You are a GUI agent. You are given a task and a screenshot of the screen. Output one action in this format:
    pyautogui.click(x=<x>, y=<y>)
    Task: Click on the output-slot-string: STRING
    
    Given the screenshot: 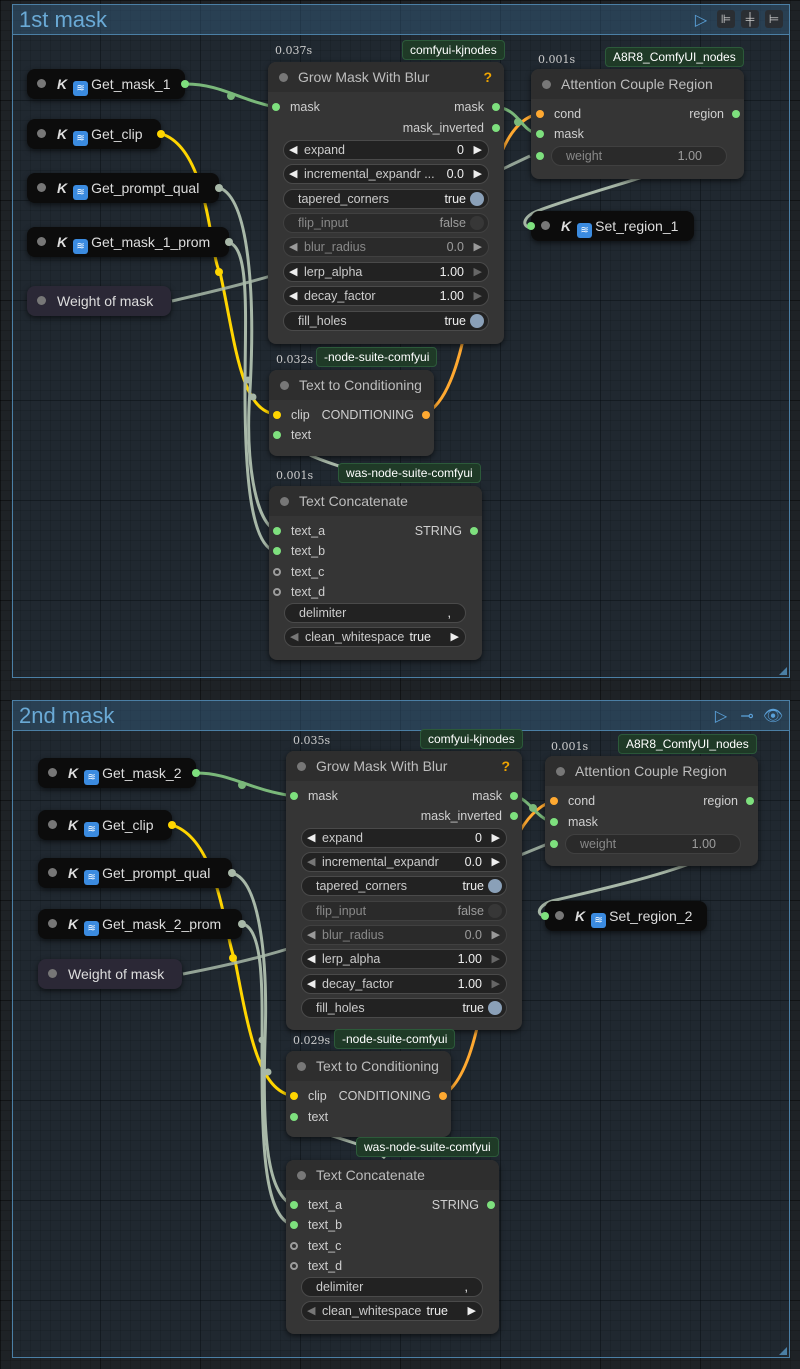 What is the action you would take?
    pyautogui.click(x=463, y=1205)
    